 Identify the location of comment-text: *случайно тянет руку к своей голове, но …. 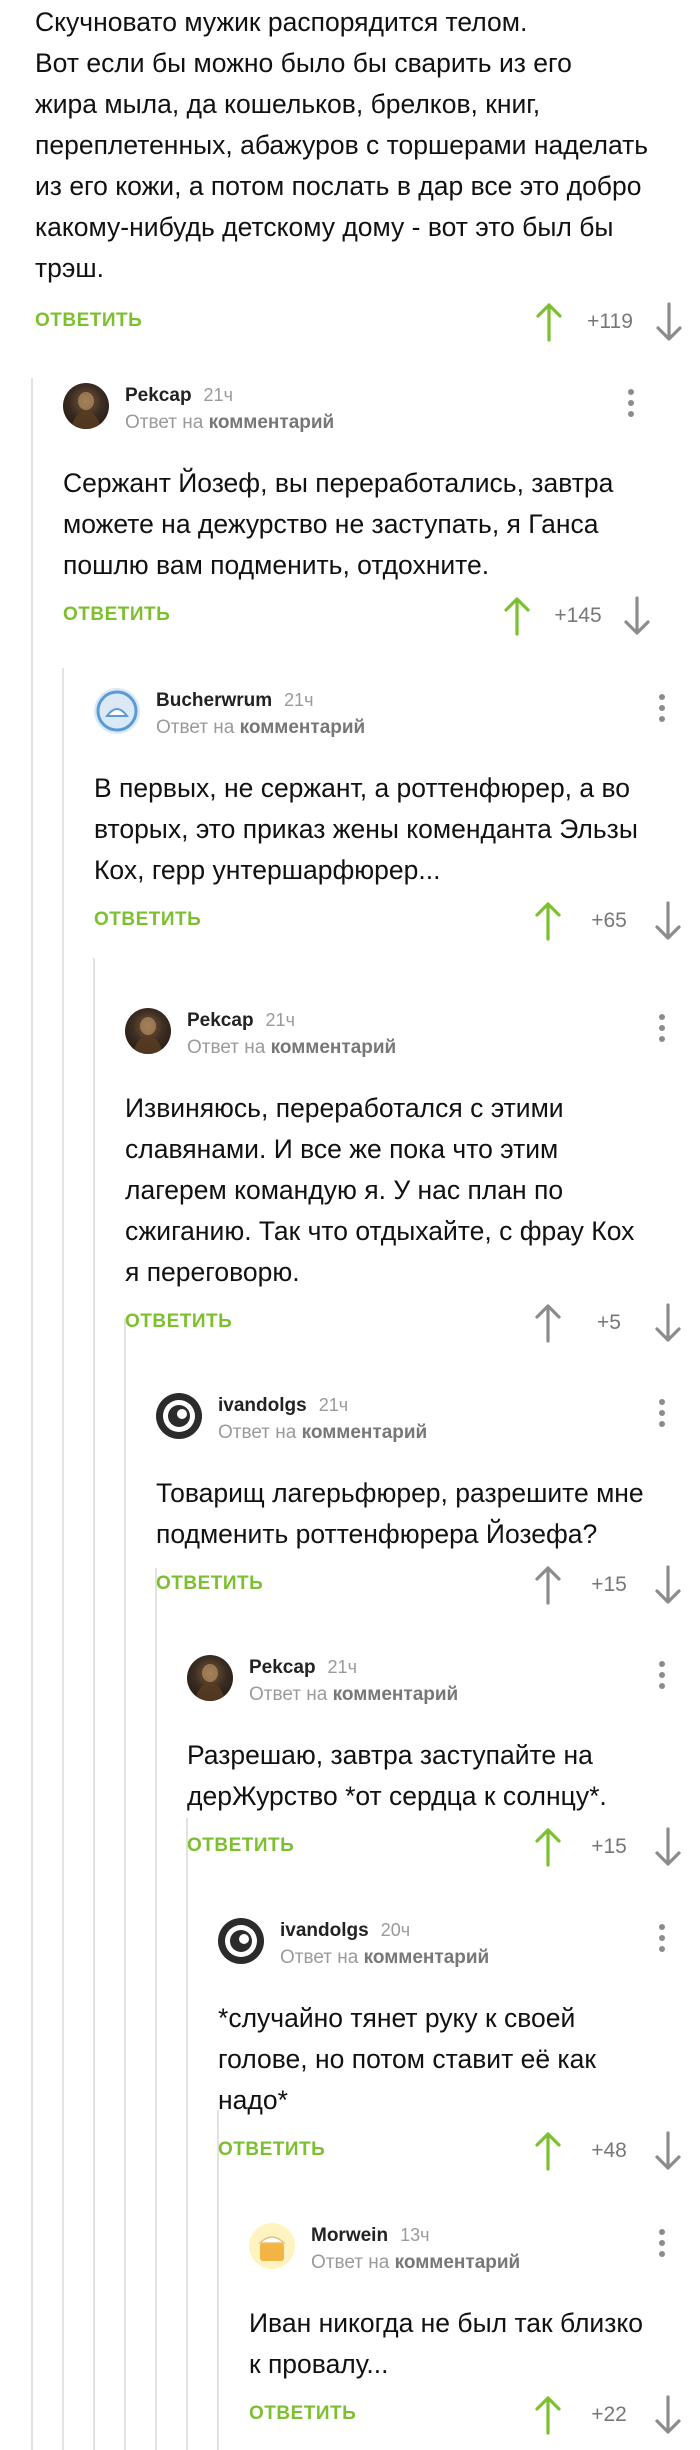
(407, 2059).